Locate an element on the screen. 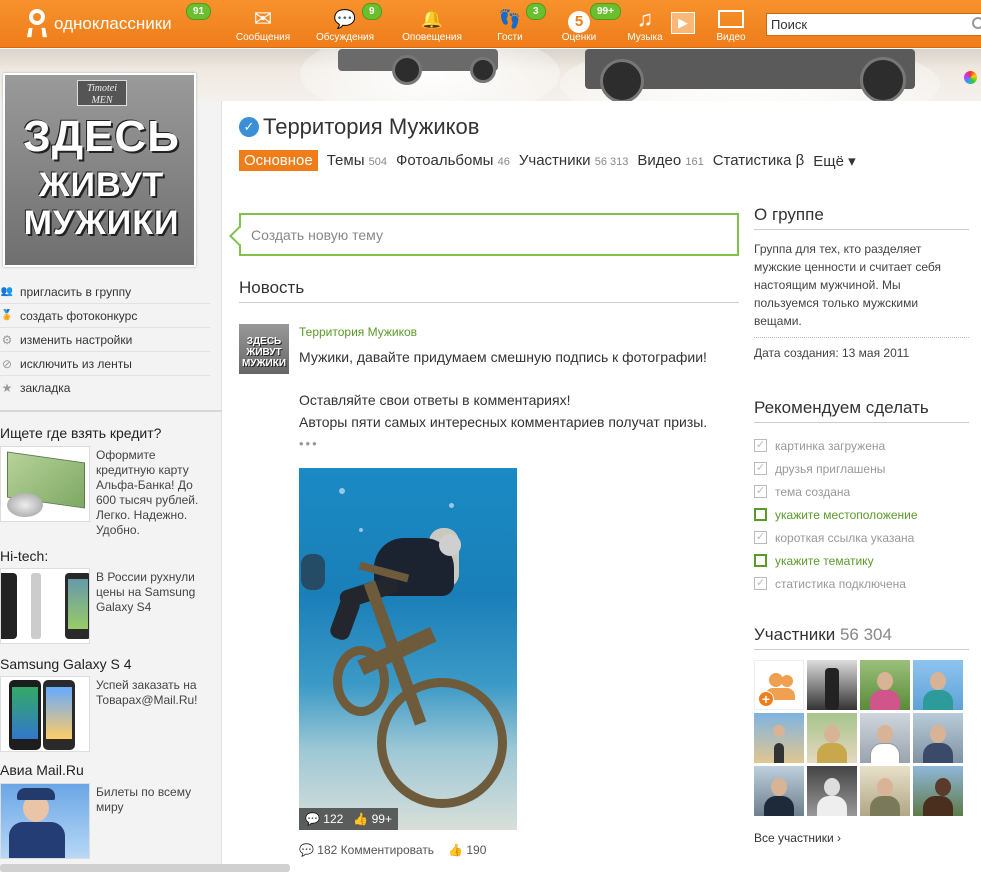  tab-topics: Темы 504 is located at coordinates (357, 160).